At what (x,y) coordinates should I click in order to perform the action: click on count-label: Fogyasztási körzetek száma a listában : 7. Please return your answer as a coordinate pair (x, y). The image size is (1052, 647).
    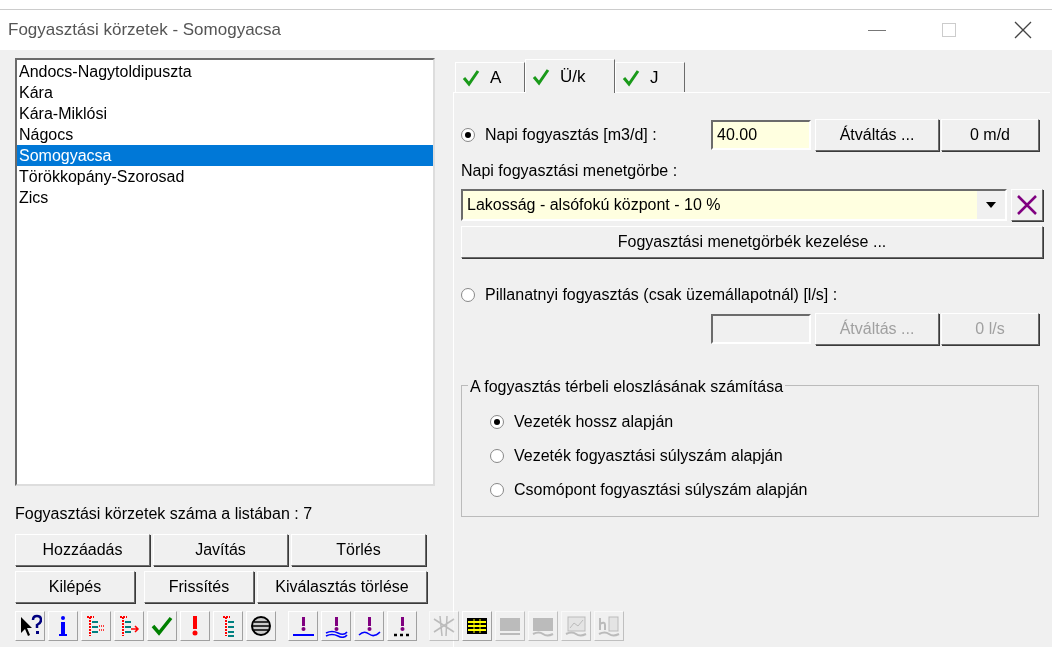
    Looking at the image, I should click on (164, 514).